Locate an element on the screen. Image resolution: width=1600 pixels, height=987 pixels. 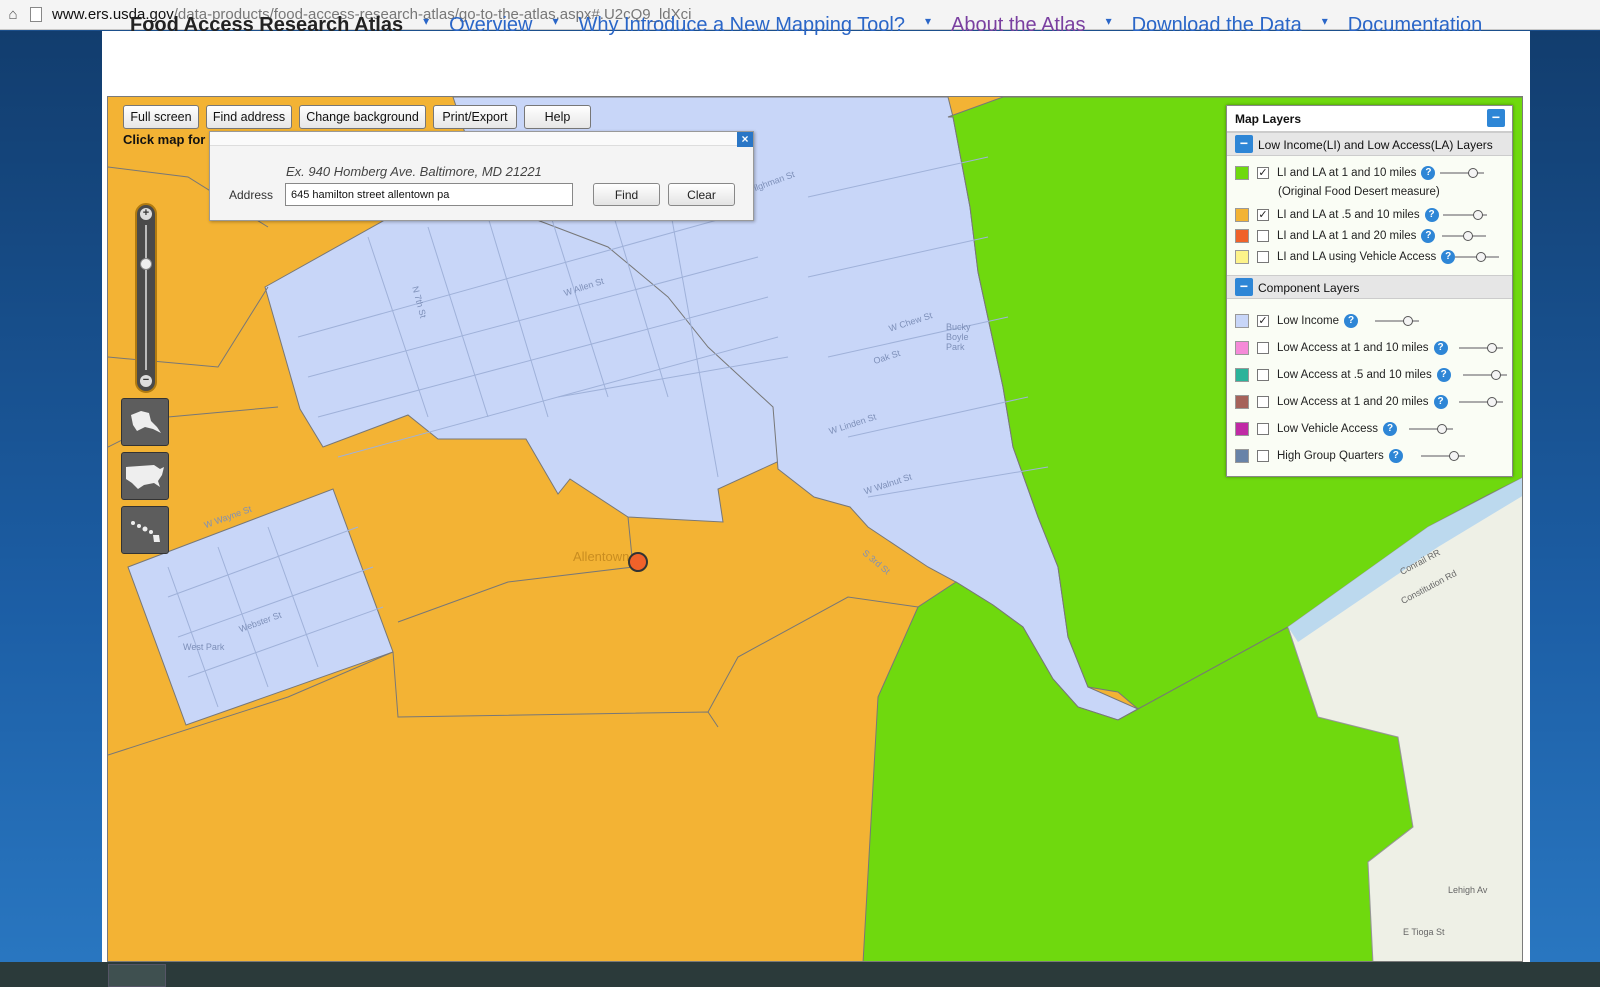
taskbar-item is located at coordinates (137, 975).